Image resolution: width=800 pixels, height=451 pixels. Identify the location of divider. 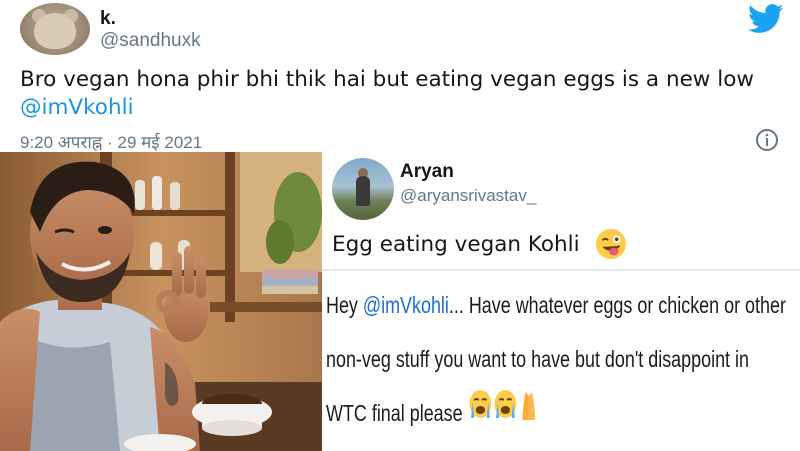
(561, 270).